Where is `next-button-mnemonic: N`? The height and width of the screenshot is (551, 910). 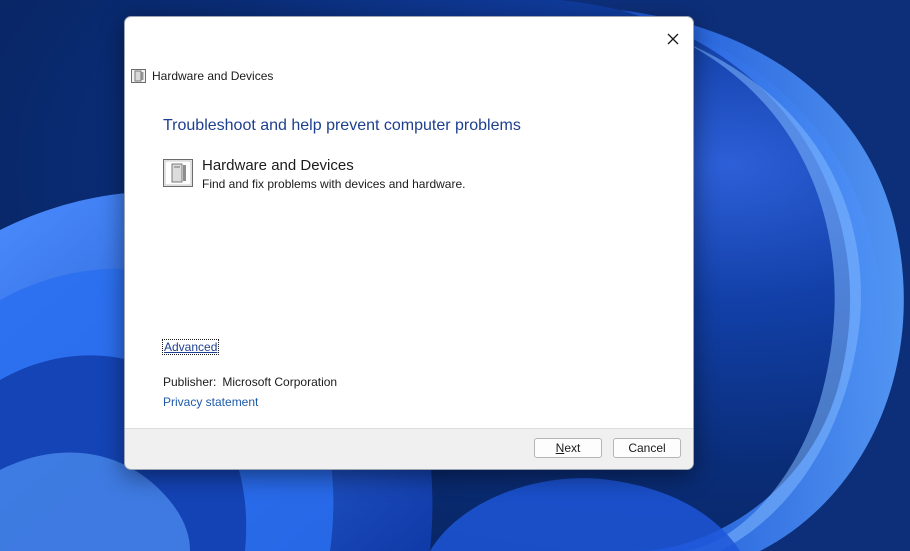
next-button-mnemonic: N is located at coordinates (560, 448).